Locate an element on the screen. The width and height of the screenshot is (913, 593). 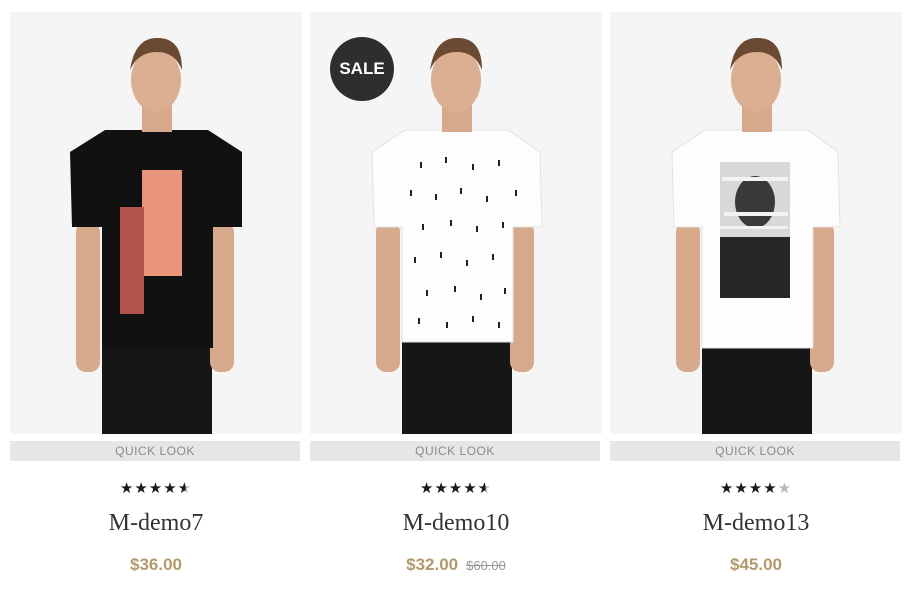
current-price: $32.00 is located at coordinates (432, 564).